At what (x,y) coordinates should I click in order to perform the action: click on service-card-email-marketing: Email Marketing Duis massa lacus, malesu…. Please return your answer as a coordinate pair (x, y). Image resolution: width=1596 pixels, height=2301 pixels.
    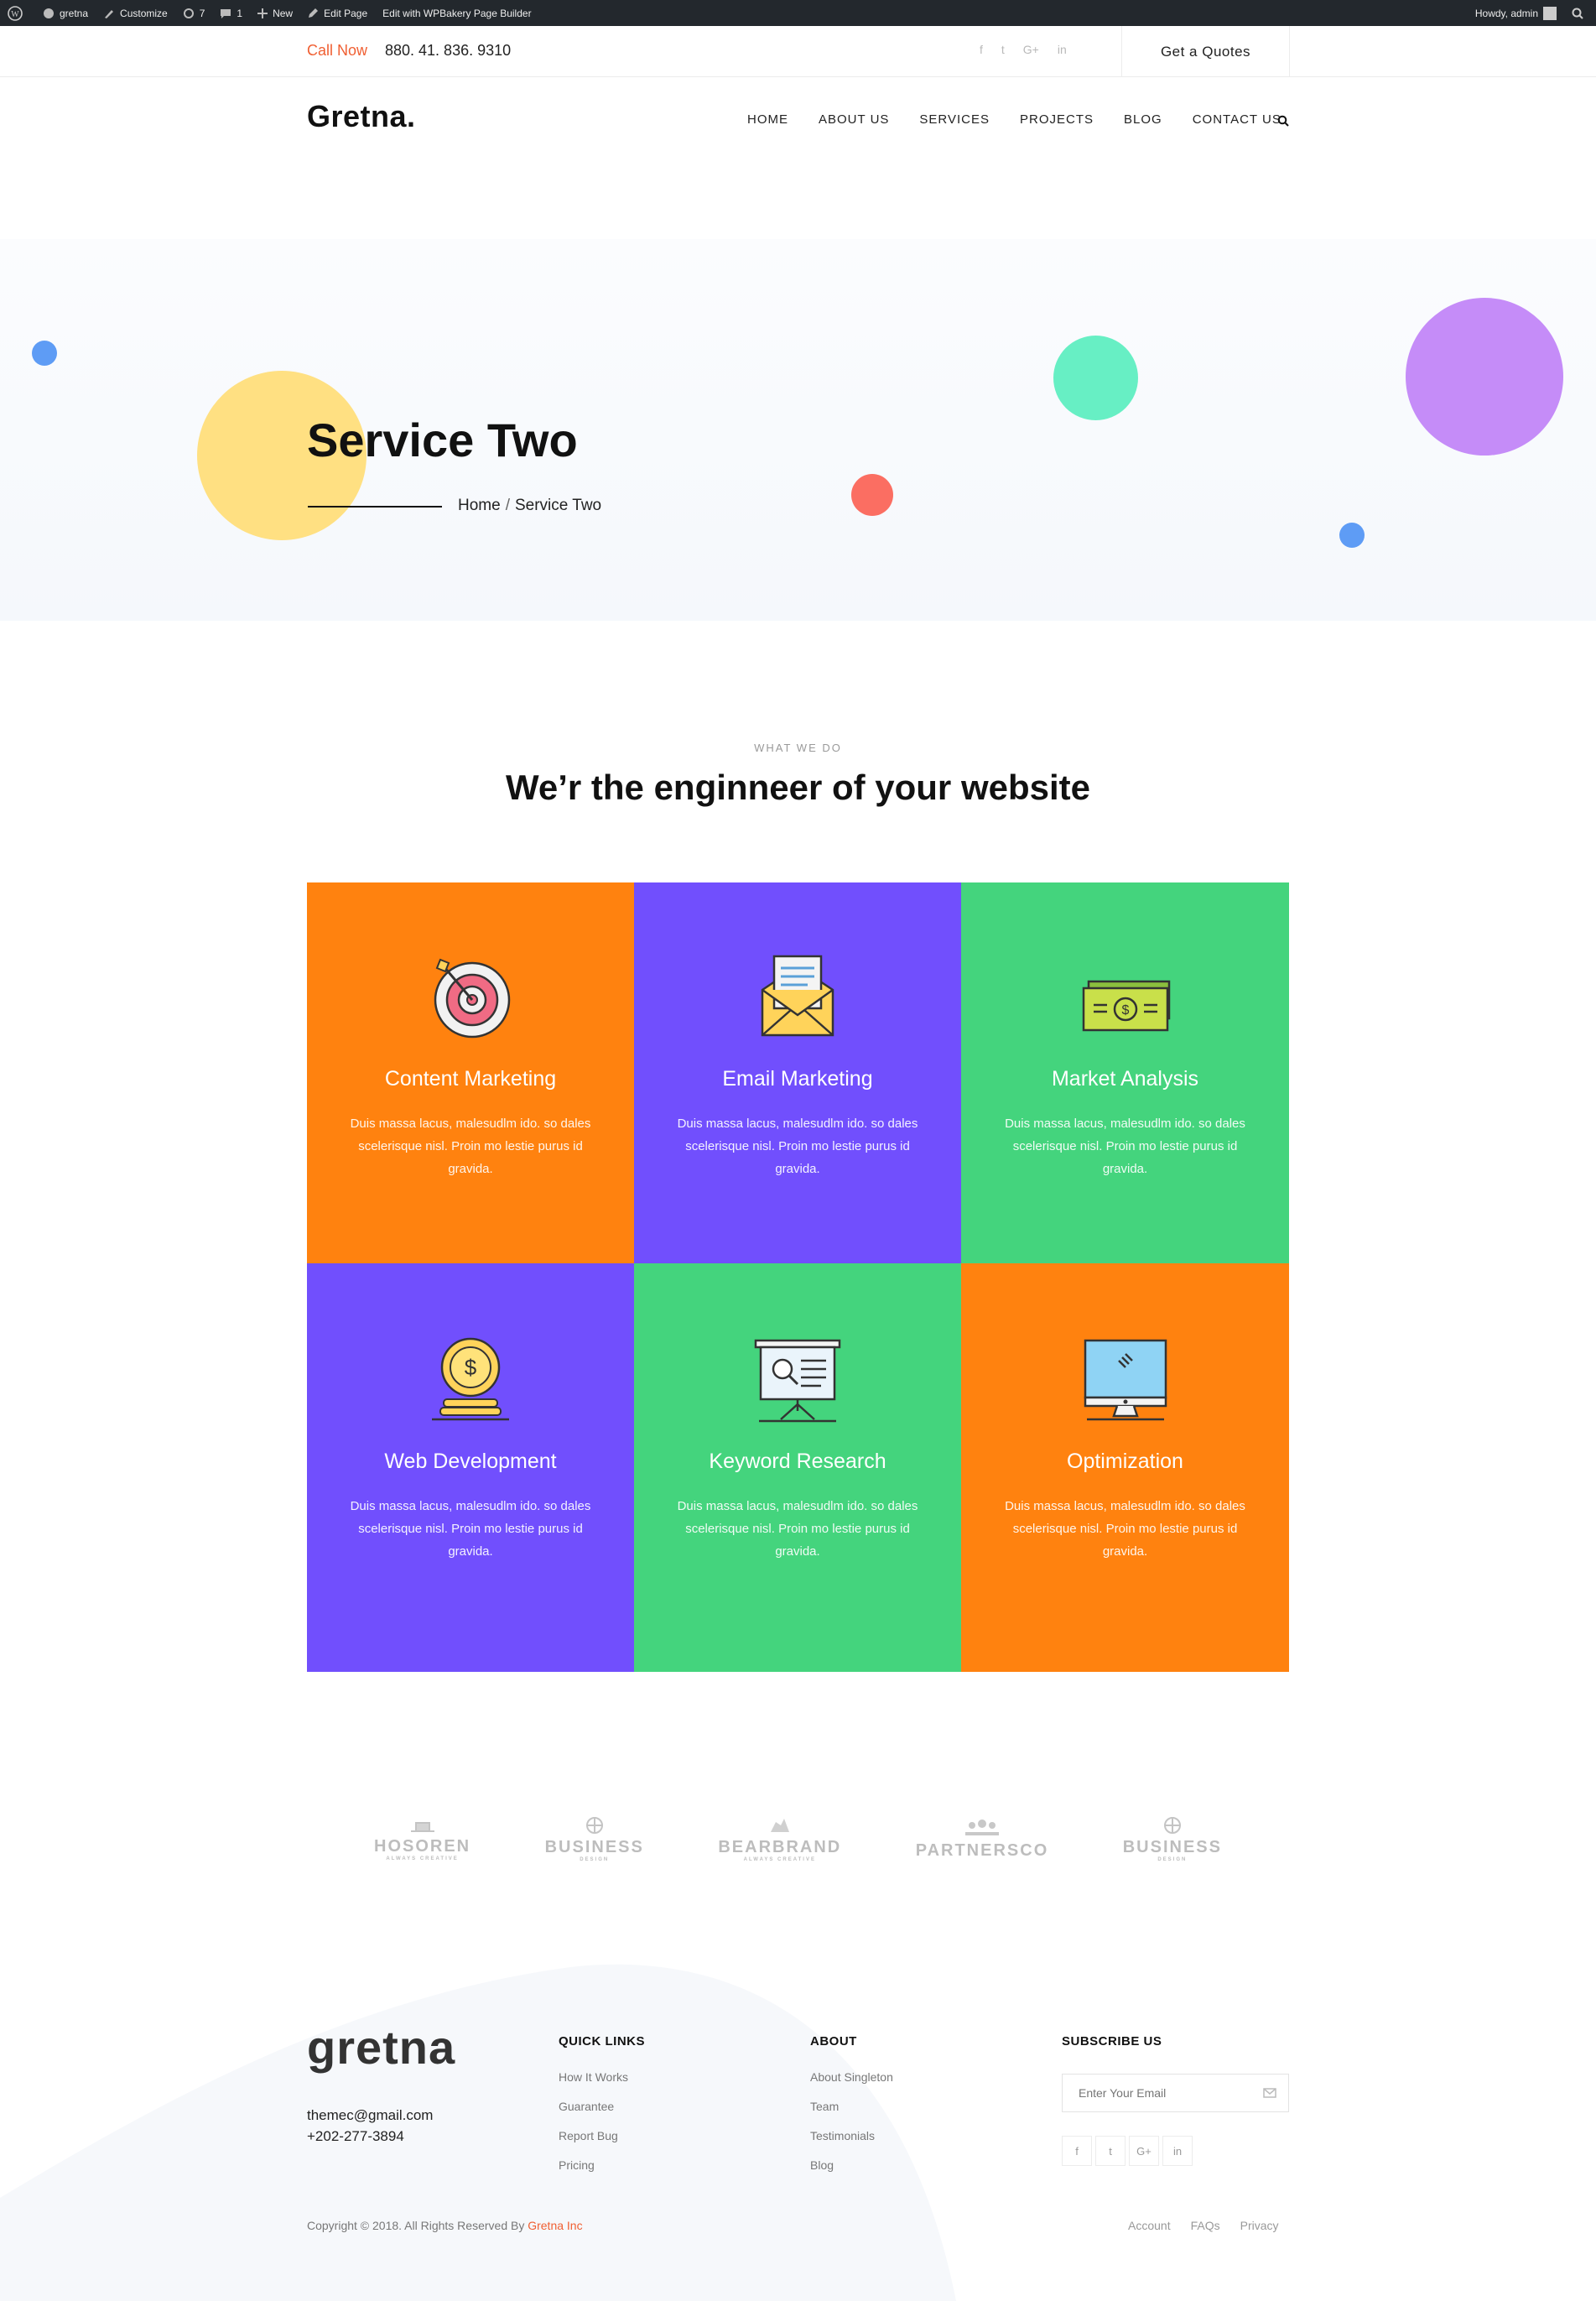
    Looking at the image, I should click on (797, 1072).